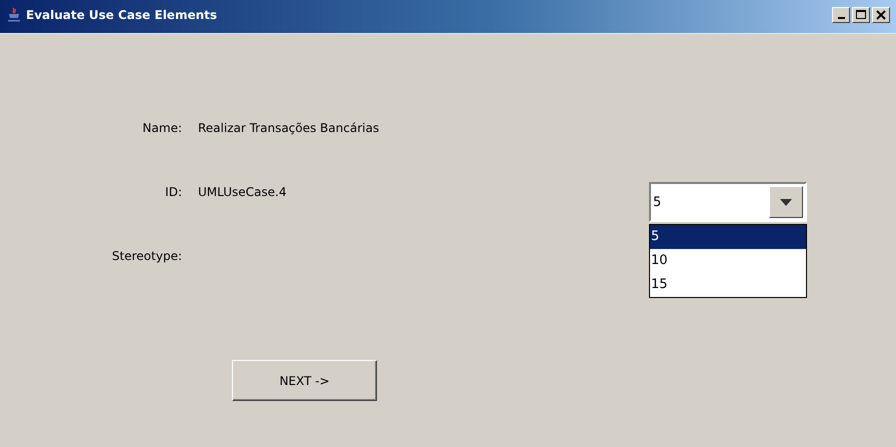 The height and width of the screenshot is (447, 896). I want to click on caret-icon, so click(786, 202).